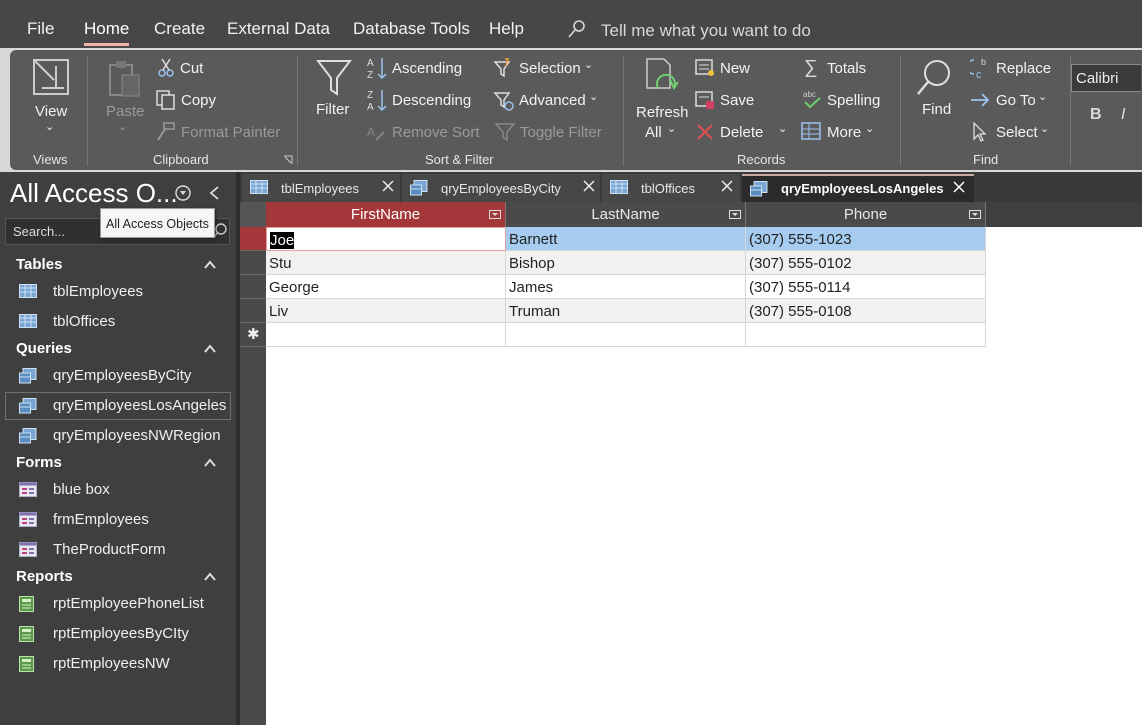  Describe the element at coordinates (866, 214) in the screenshot. I see `column-header-phone: Phone` at that location.